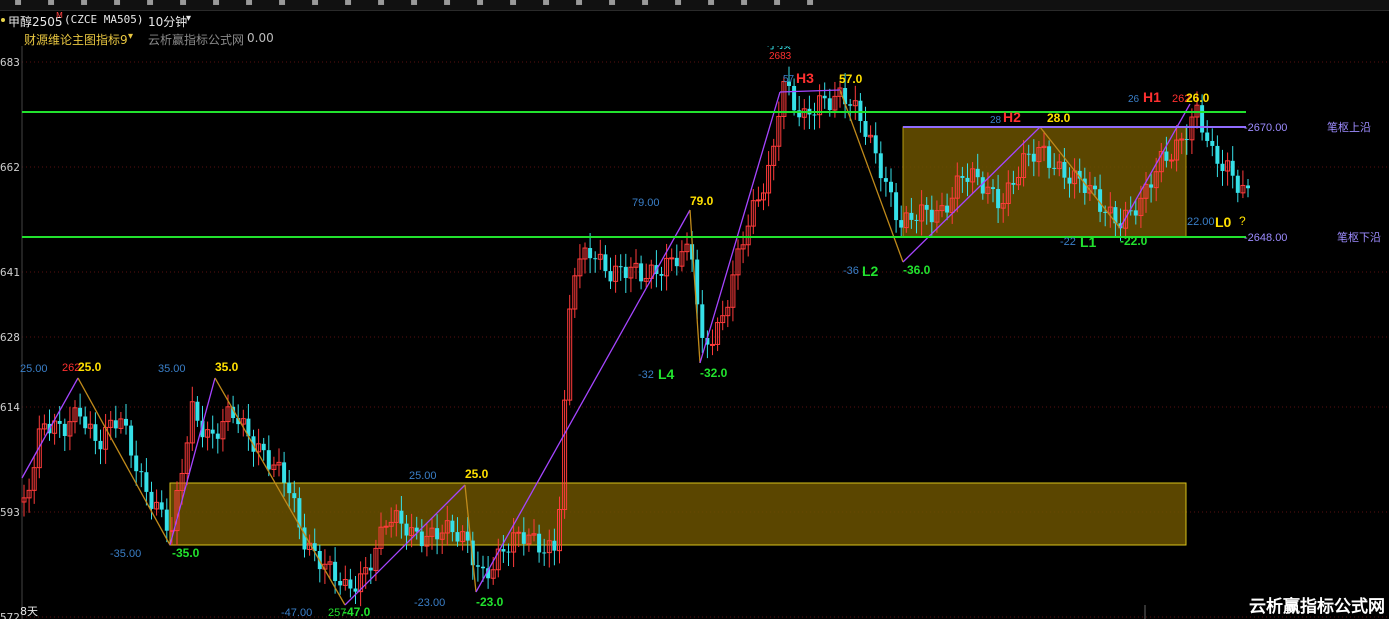  What do you see at coordinates (546, 4) in the screenshot?
I see `cursor-icon: ▪` at bounding box center [546, 4].